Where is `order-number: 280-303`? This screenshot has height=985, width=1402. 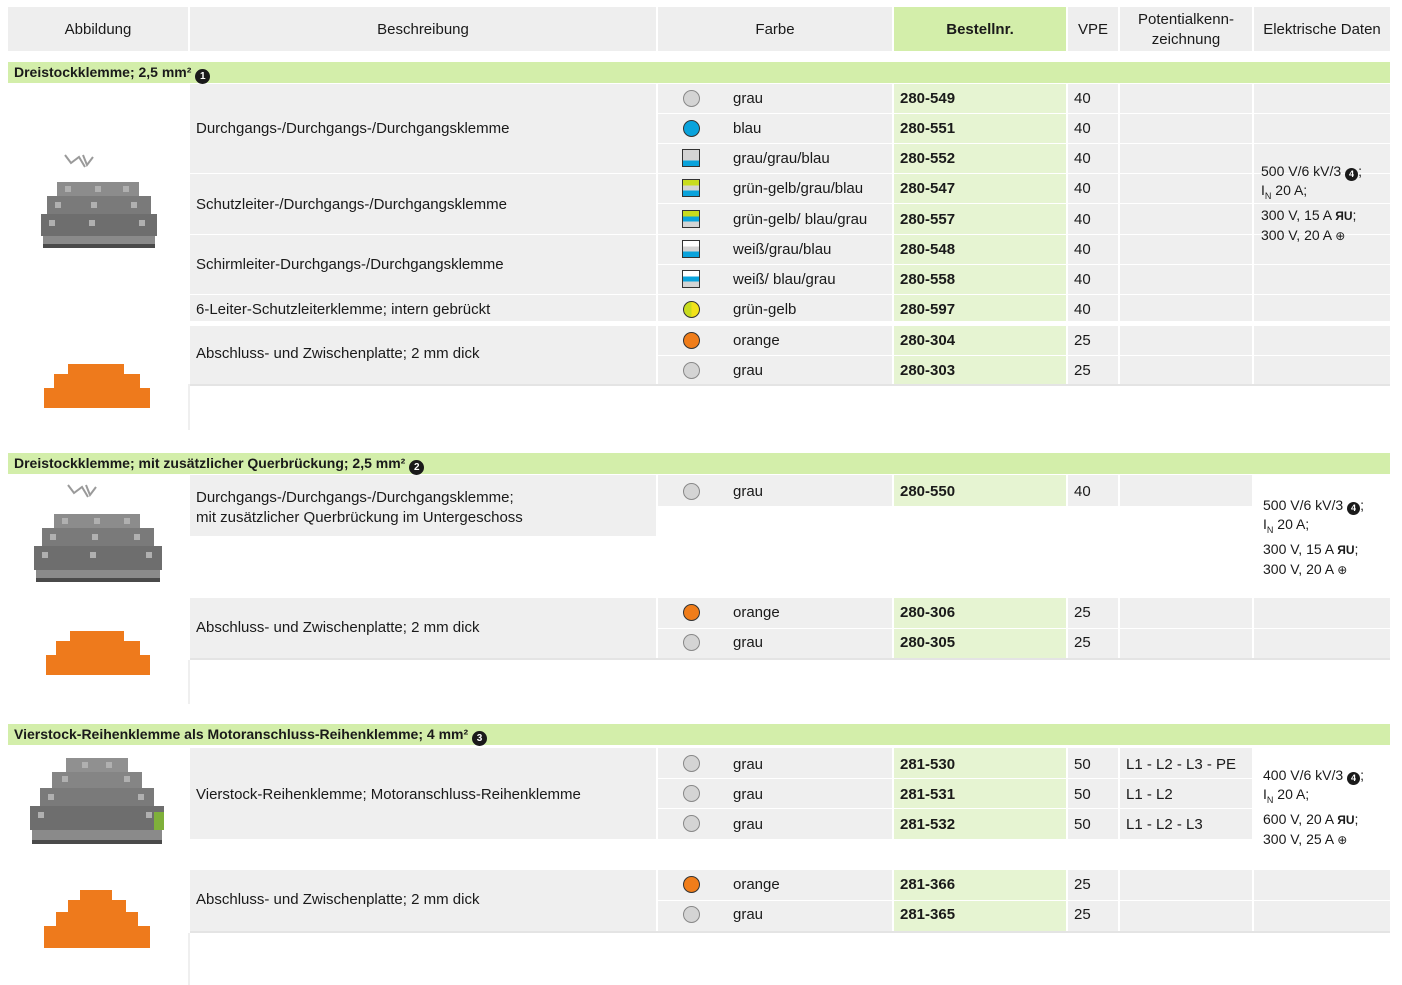 order-number: 280-303 is located at coordinates (928, 370).